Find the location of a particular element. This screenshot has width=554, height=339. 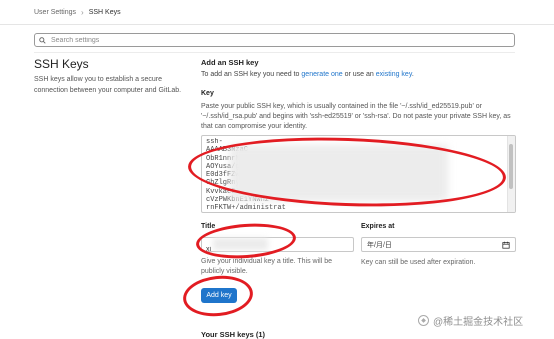

breadcrumb-ssh-keys: SSH Keys is located at coordinates (105, 12).